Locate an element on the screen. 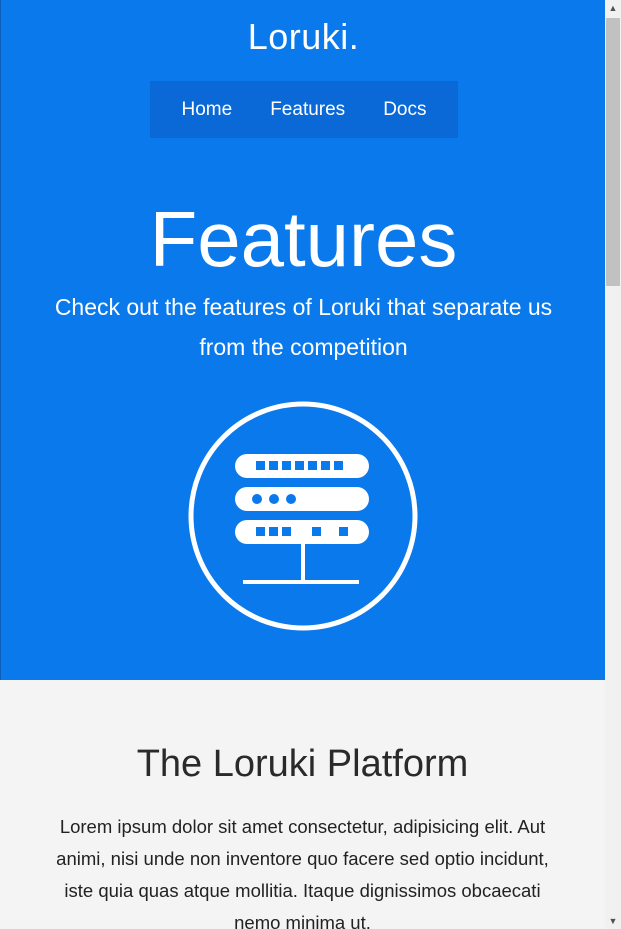 Image resolution: width=621 pixels, height=929 pixels. scroll-down-arrow-icon: ▼ is located at coordinates (613, 921).